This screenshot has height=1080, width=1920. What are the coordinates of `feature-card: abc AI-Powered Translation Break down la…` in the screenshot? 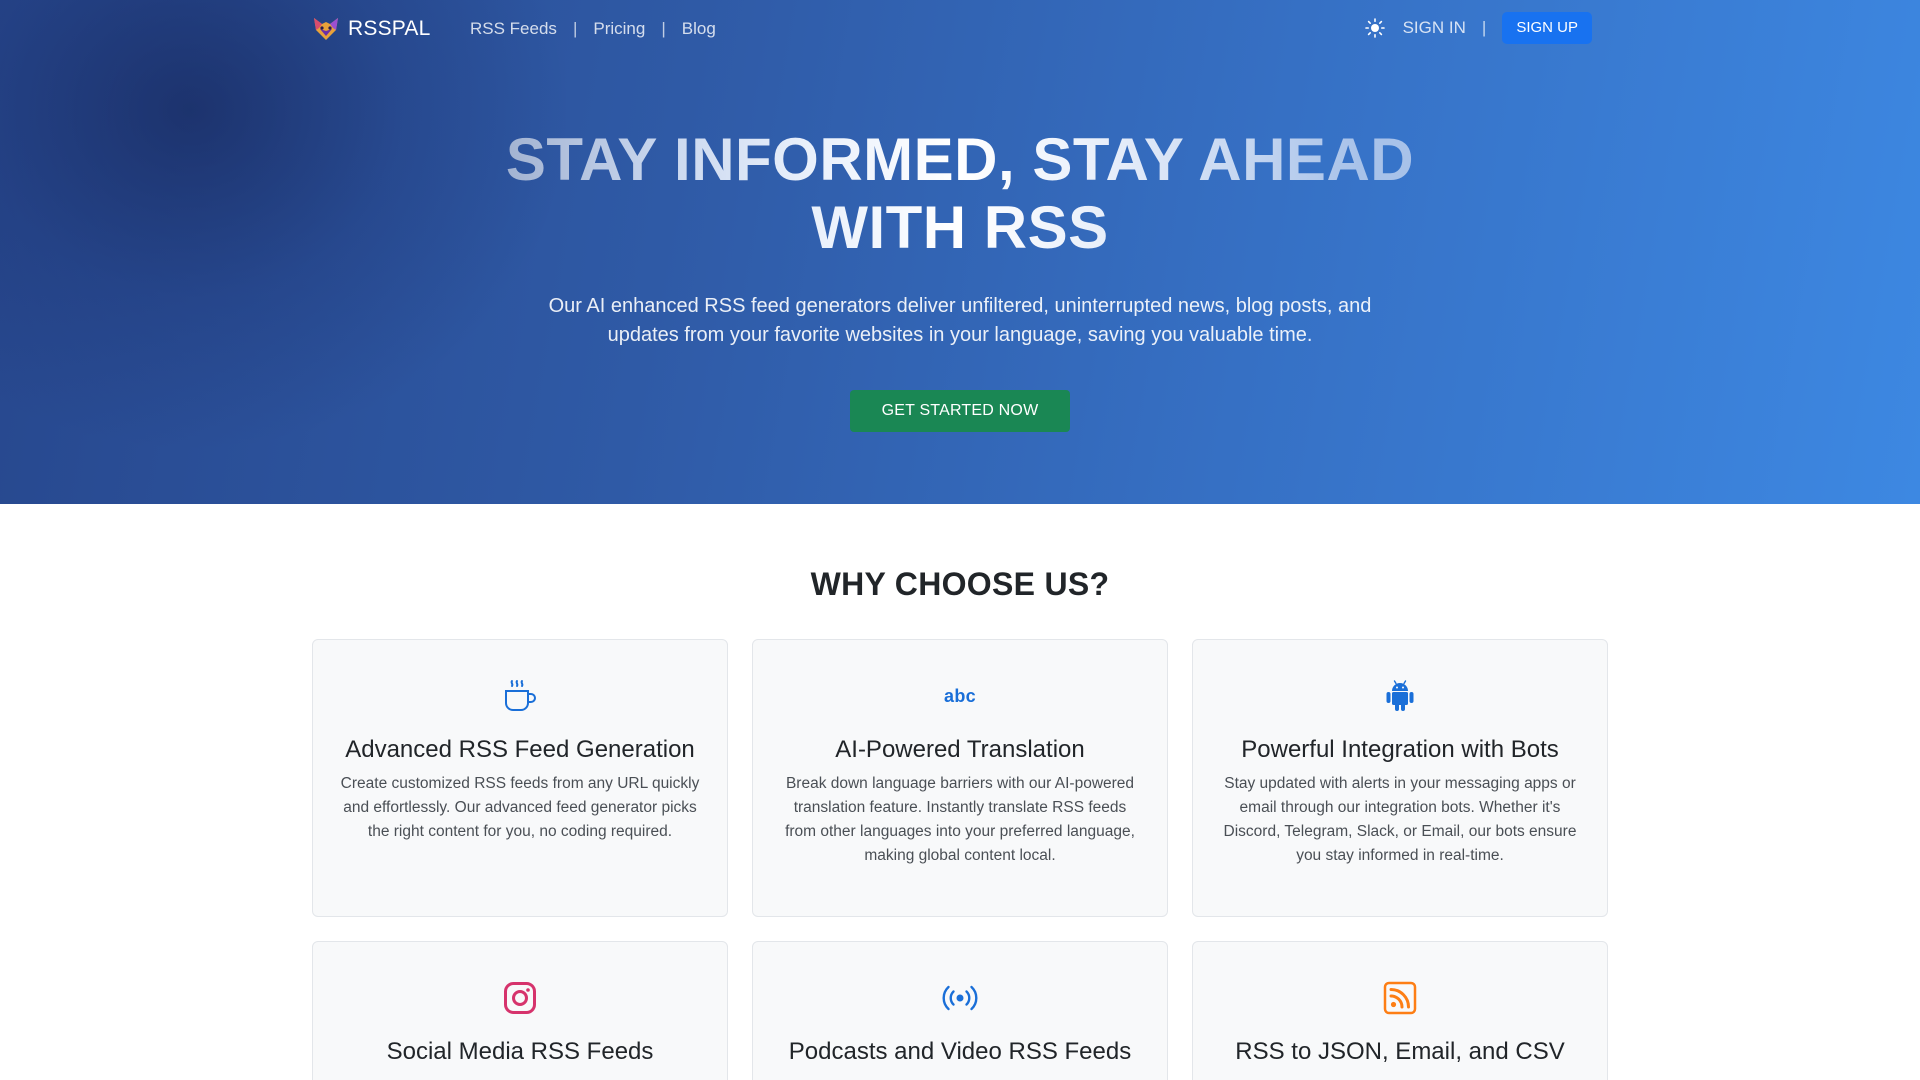 It's located at (960, 778).